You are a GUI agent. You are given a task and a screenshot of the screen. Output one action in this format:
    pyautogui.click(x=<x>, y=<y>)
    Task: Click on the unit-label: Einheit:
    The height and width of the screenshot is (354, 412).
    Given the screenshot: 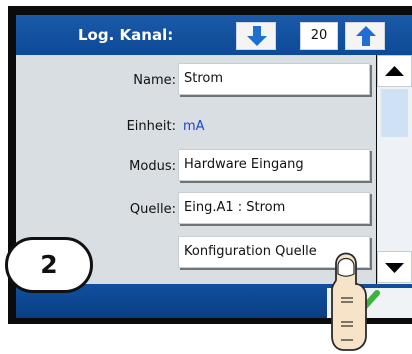 What is the action you would take?
    pyautogui.click(x=151, y=126)
    